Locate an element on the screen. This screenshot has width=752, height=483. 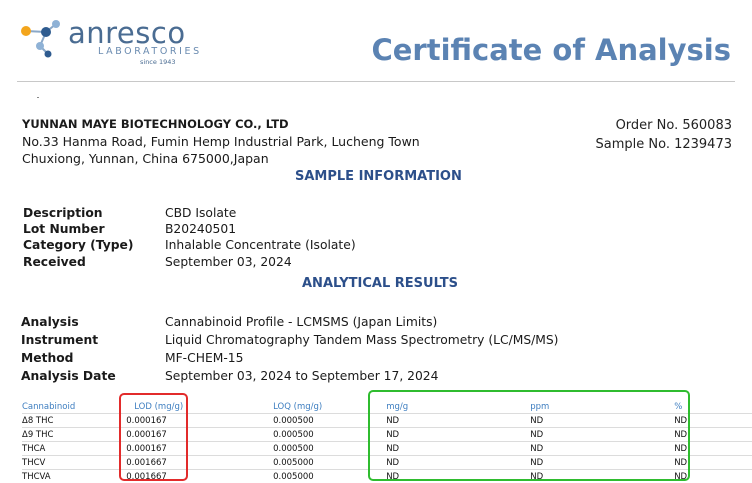
order-block: Order No. 560083 Sample No. 1239473 is located at coordinates (664, 135).